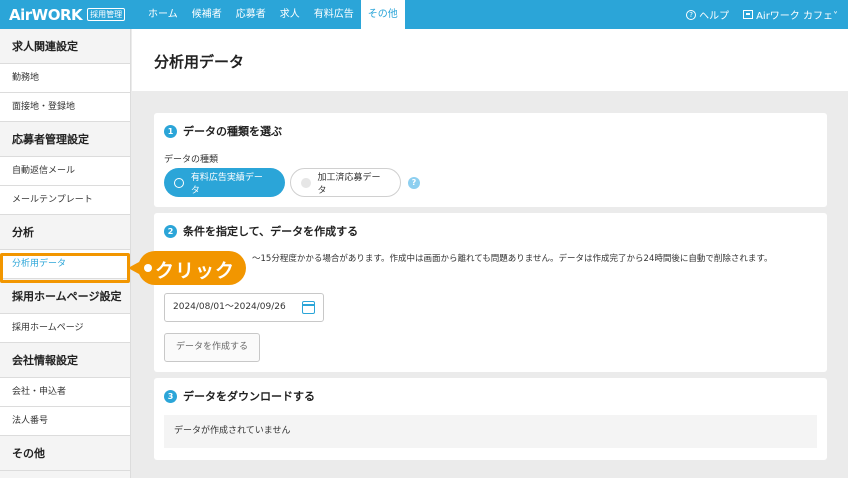 This screenshot has height=478, width=848. I want to click on calendar-icon, so click(308, 307).